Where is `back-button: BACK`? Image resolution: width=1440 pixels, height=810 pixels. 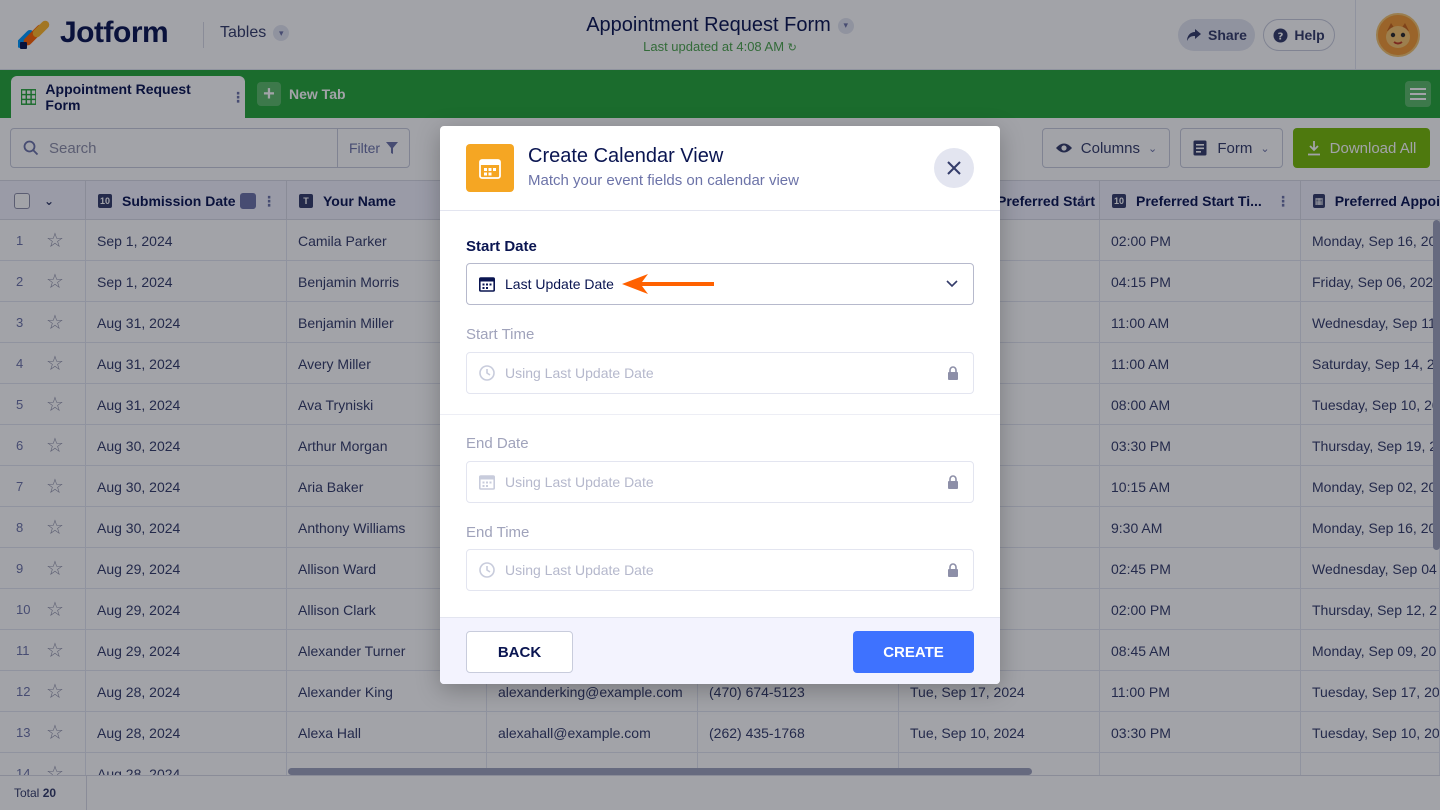
back-button: BACK is located at coordinates (519, 652).